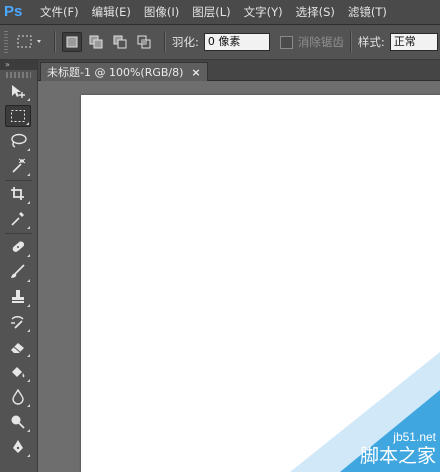  I want to click on magic-wand-icon, so click(19, 165).